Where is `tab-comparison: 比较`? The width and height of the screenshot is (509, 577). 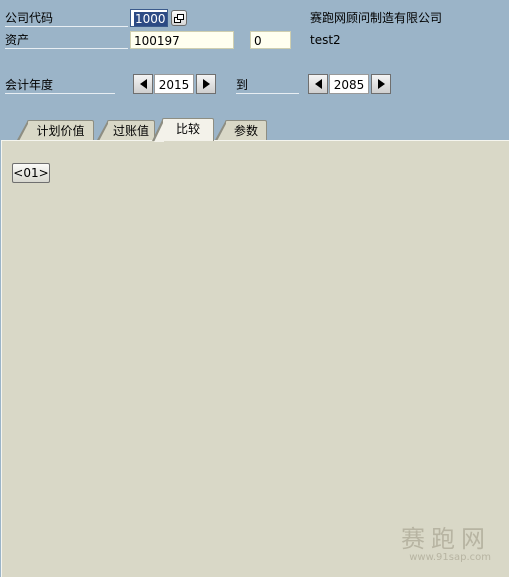
tab-comparison: 比较 is located at coordinates (183, 130).